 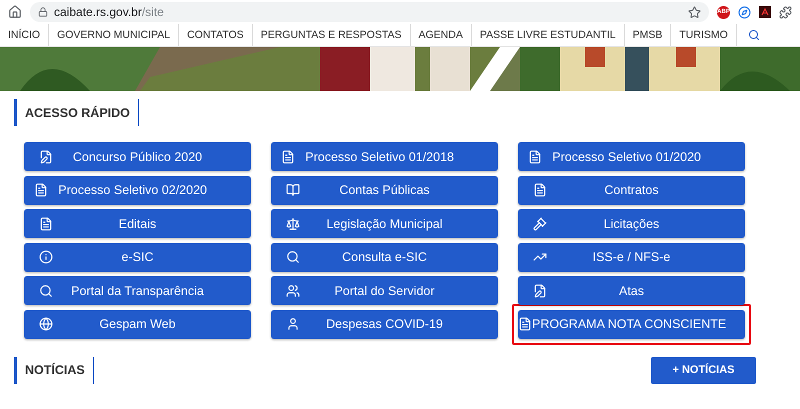 I want to click on lock-icon, so click(x=43, y=12).